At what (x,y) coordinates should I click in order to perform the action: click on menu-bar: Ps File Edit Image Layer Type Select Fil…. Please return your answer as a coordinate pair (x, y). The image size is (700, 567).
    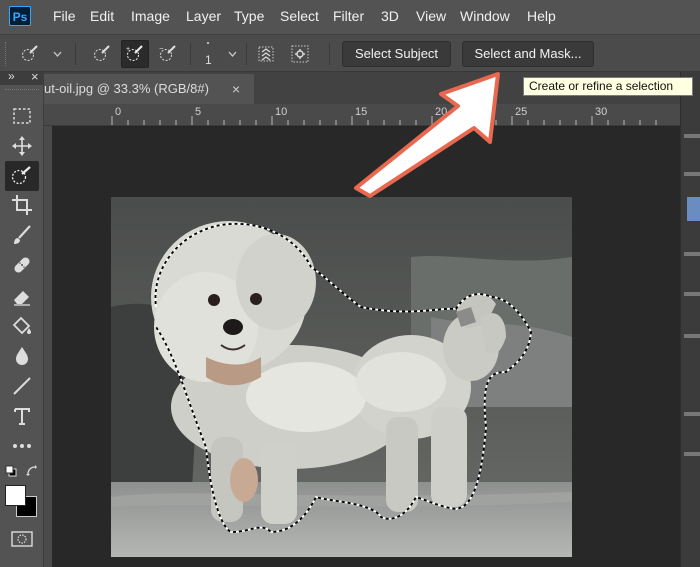
    Looking at the image, I should click on (350, 17).